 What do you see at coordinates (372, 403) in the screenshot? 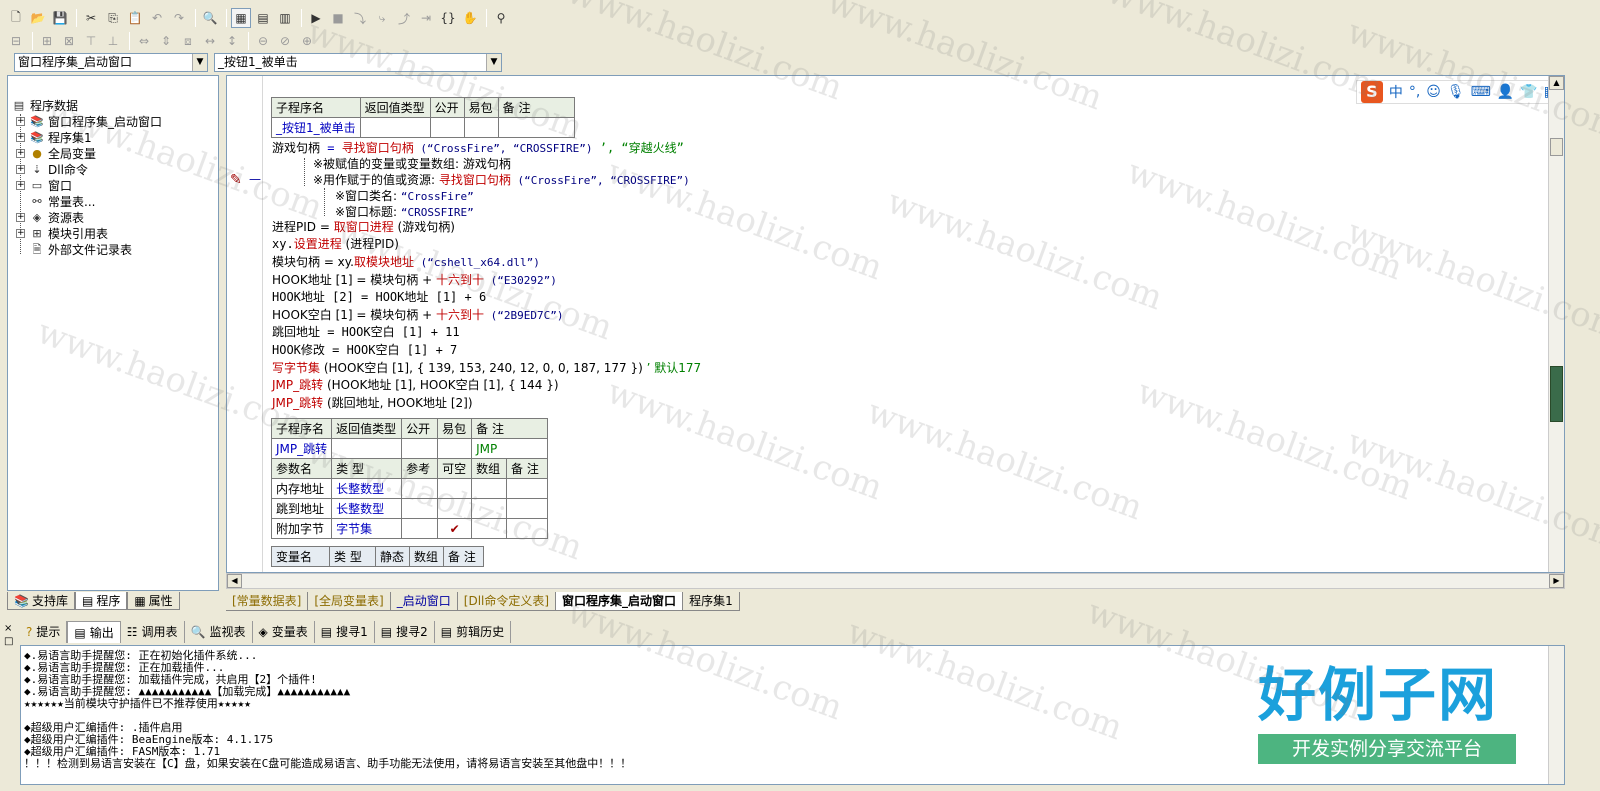
I see `code-line: JMP_跳转 (跳回地址, HOOK地址 [2])` at bounding box center [372, 403].